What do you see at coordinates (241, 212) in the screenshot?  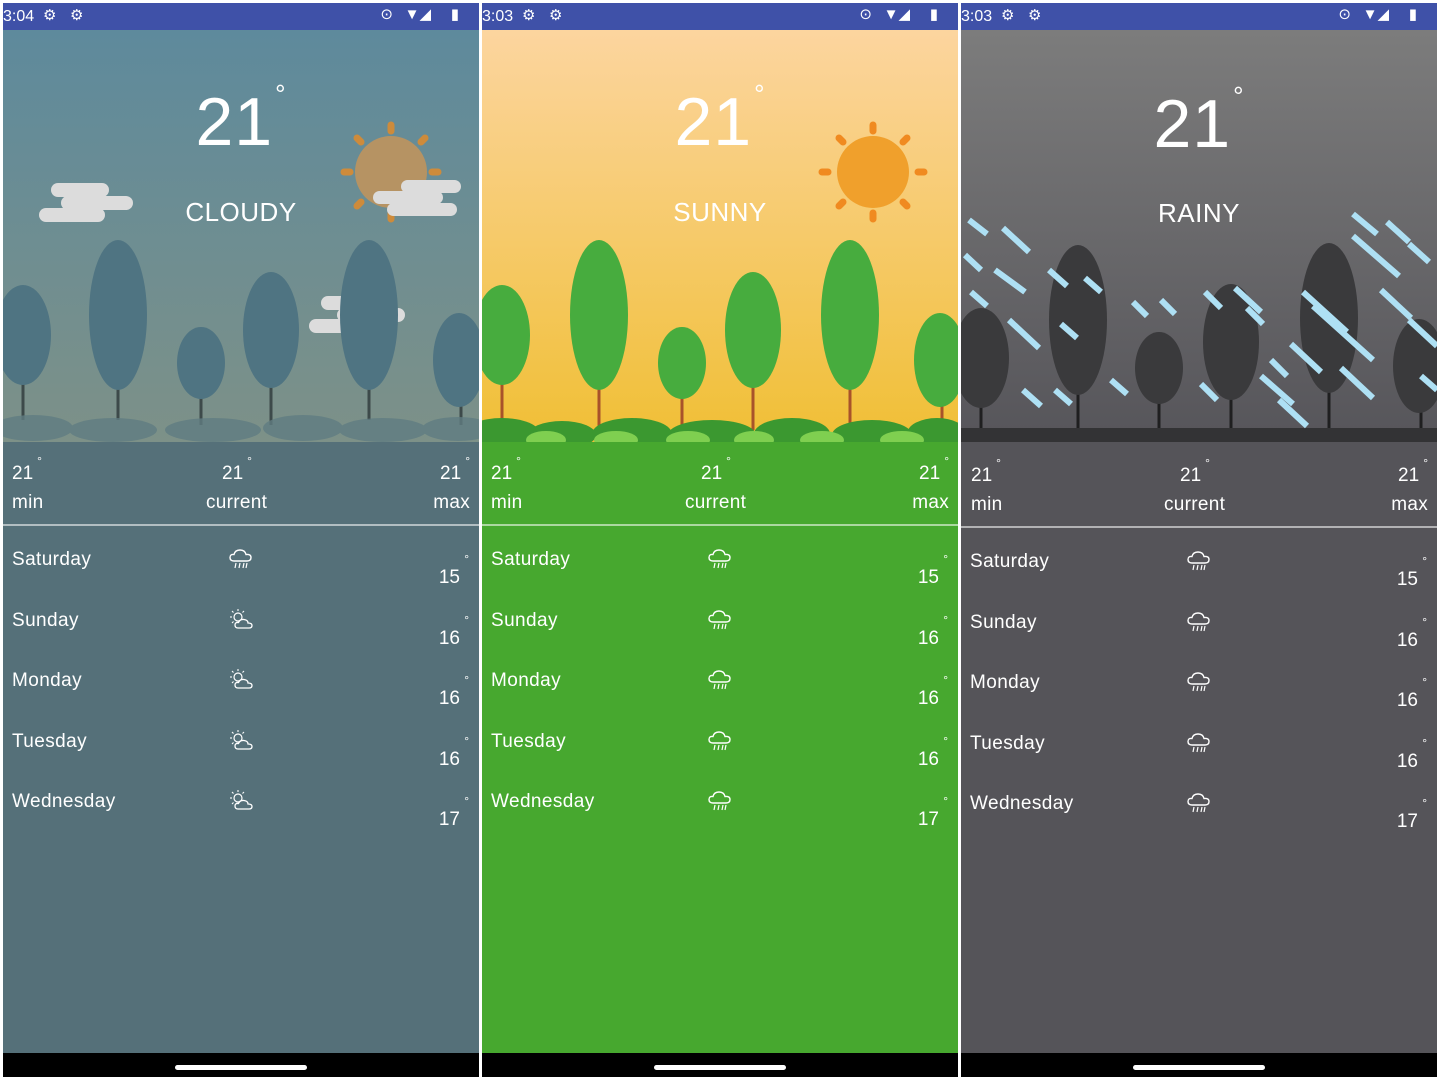 I see `weather-condition: CLOUDY` at bounding box center [241, 212].